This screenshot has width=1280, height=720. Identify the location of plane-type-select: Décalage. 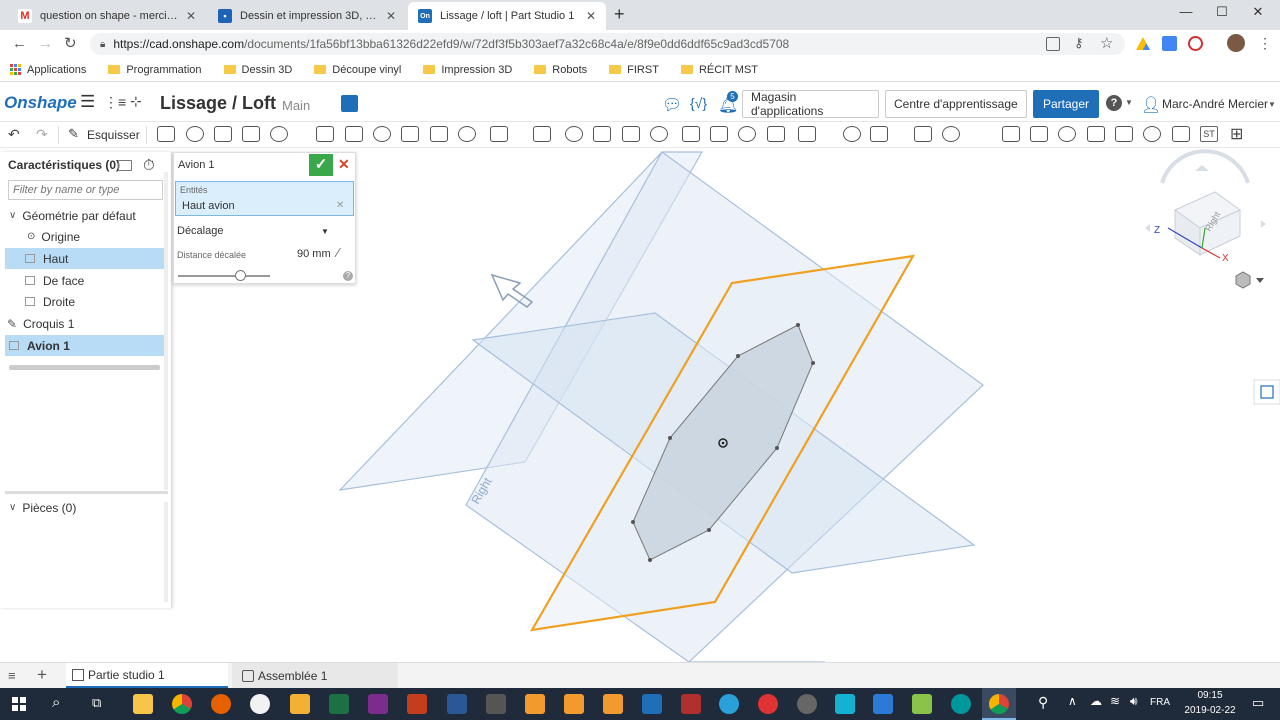
(200, 231).